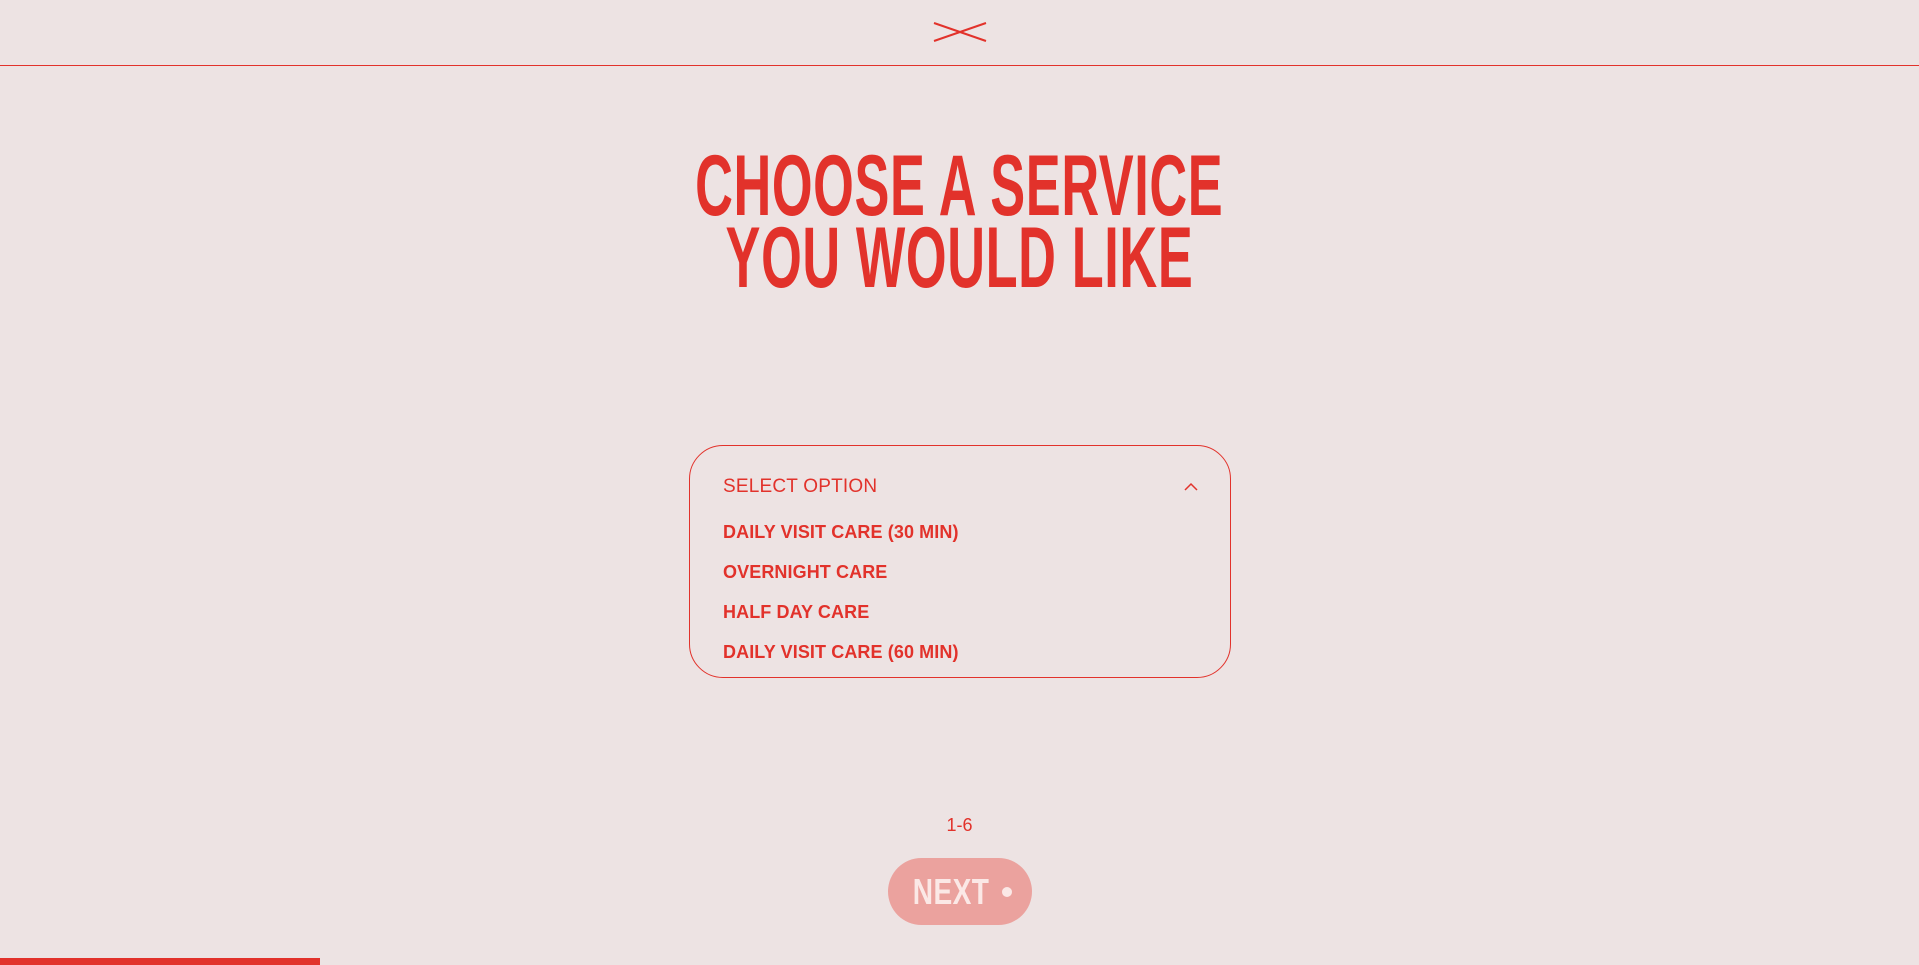 Image resolution: width=1919 pixels, height=965 pixels. Describe the element at coordinates (1007, 891) in the screenshot. I see `dot-icon` at that location.